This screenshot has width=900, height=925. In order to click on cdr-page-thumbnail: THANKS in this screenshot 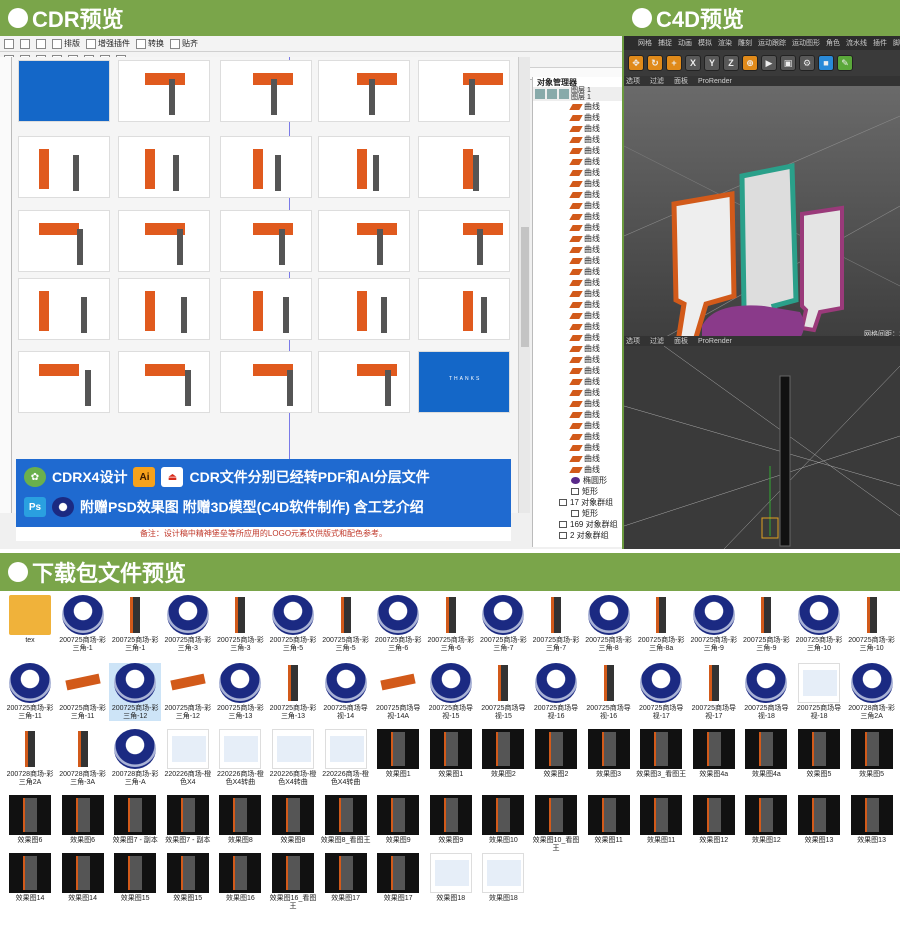, I will do `click(464, 382)`.